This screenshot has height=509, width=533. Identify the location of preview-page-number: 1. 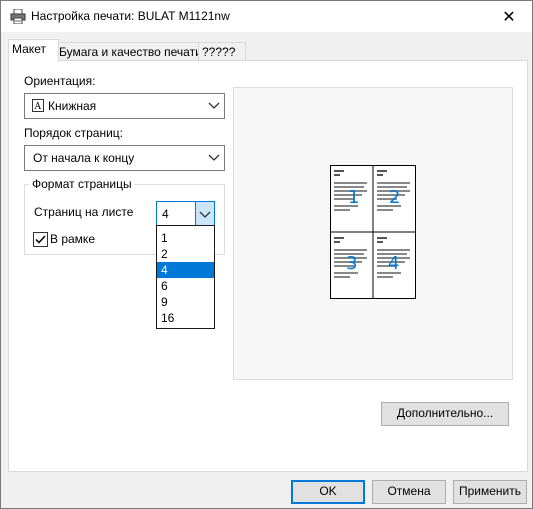
(353, 197).